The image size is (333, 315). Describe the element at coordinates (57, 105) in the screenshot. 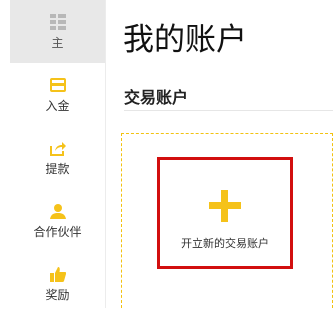

I see `sidebar-item-label: 入金` at that location.